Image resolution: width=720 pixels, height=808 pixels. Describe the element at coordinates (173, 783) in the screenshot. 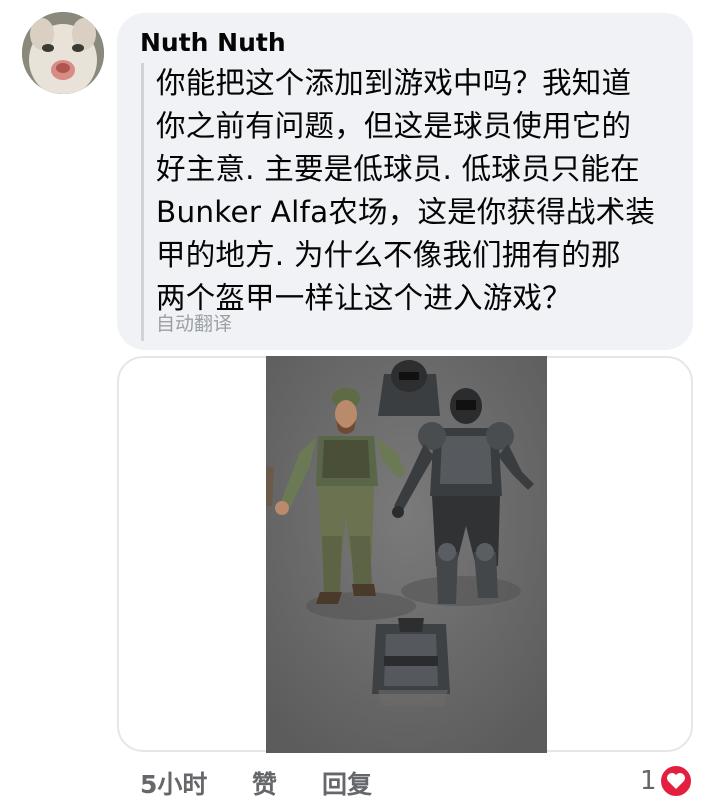

I see `comment-time: 5小时` at that location.